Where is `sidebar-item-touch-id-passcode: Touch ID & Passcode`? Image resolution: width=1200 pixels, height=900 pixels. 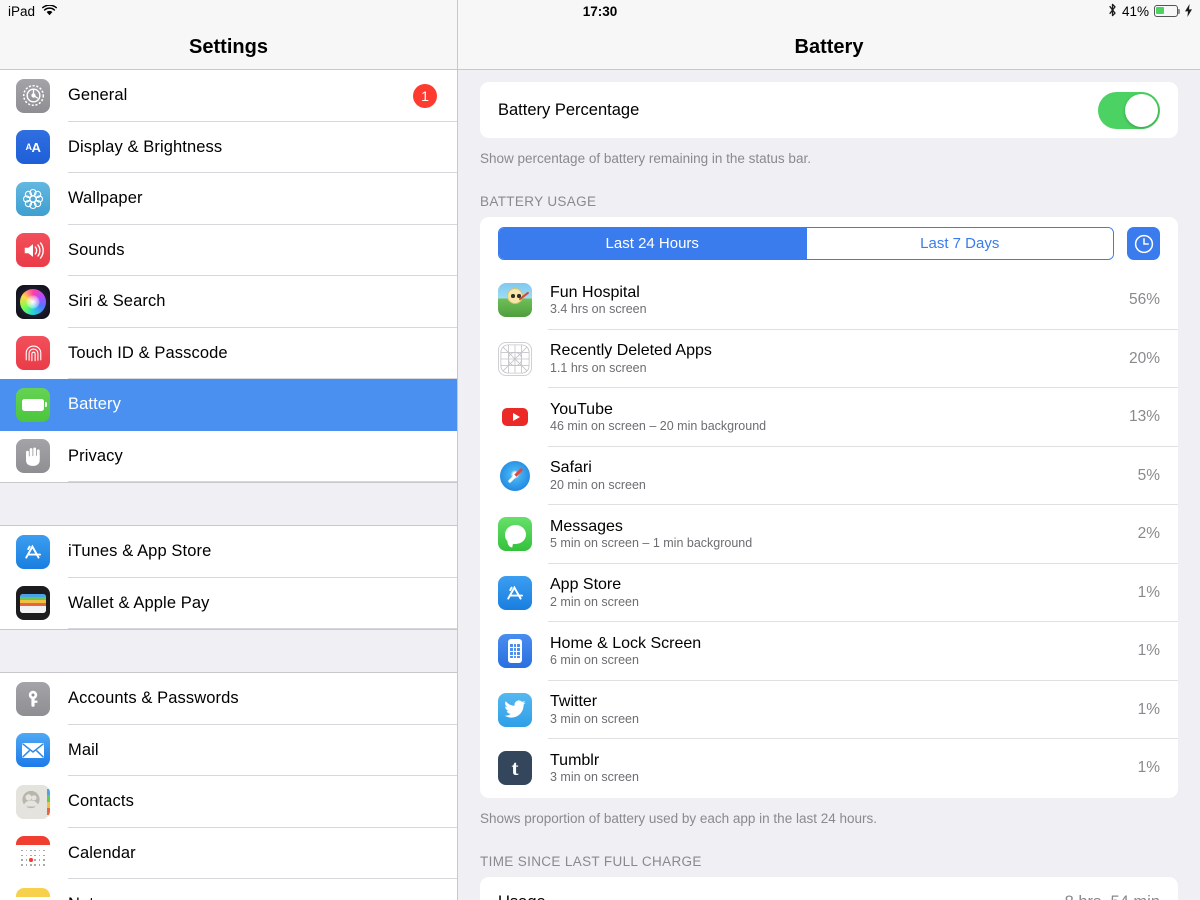
sidebar-item-touch-id-passcode: Touch ID & Passcode is located at coordinates (228, 353).